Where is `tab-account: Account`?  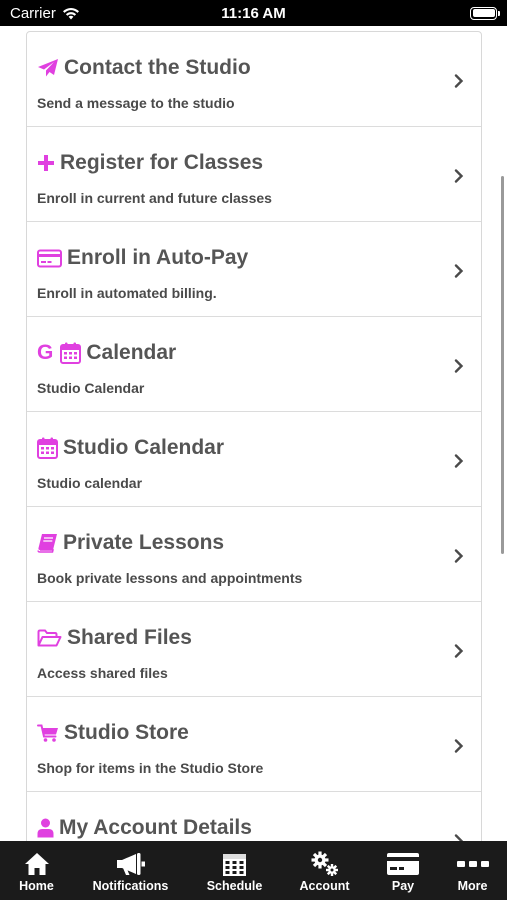 tab-account: Account is located at coordinates (324, 870).